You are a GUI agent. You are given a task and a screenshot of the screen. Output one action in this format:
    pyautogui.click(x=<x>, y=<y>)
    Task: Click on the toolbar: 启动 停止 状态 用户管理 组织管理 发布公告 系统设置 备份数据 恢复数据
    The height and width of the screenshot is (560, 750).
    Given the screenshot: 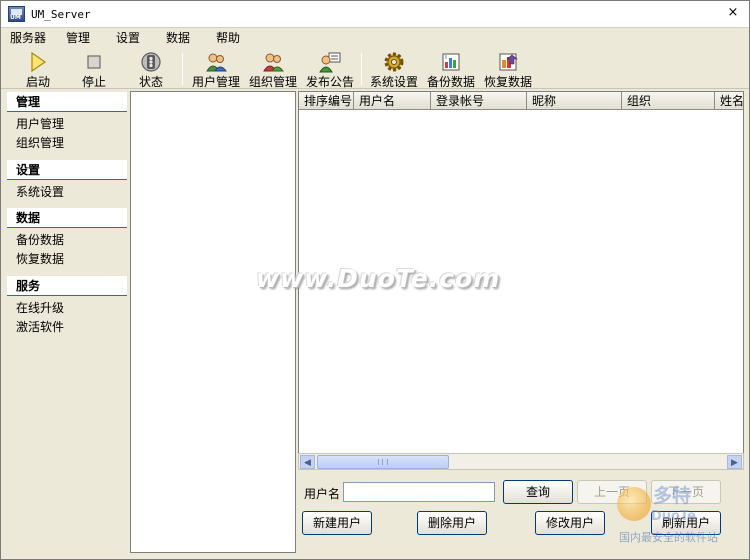 What is the action you would take?
    pyautogui.click(x=375, y=68)
    